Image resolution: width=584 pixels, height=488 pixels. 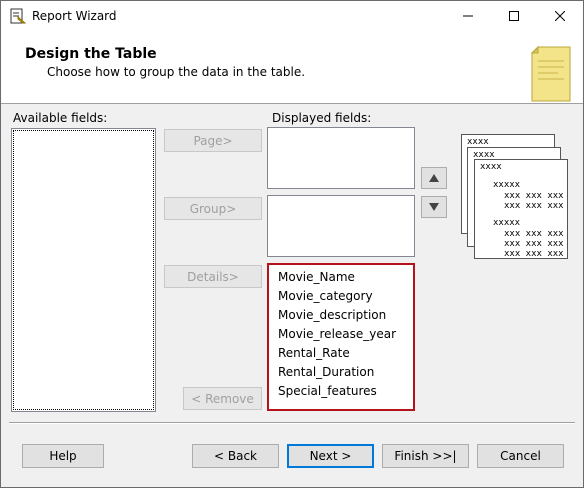 I want to click on available-fields-list, so click(x=83, y=270).